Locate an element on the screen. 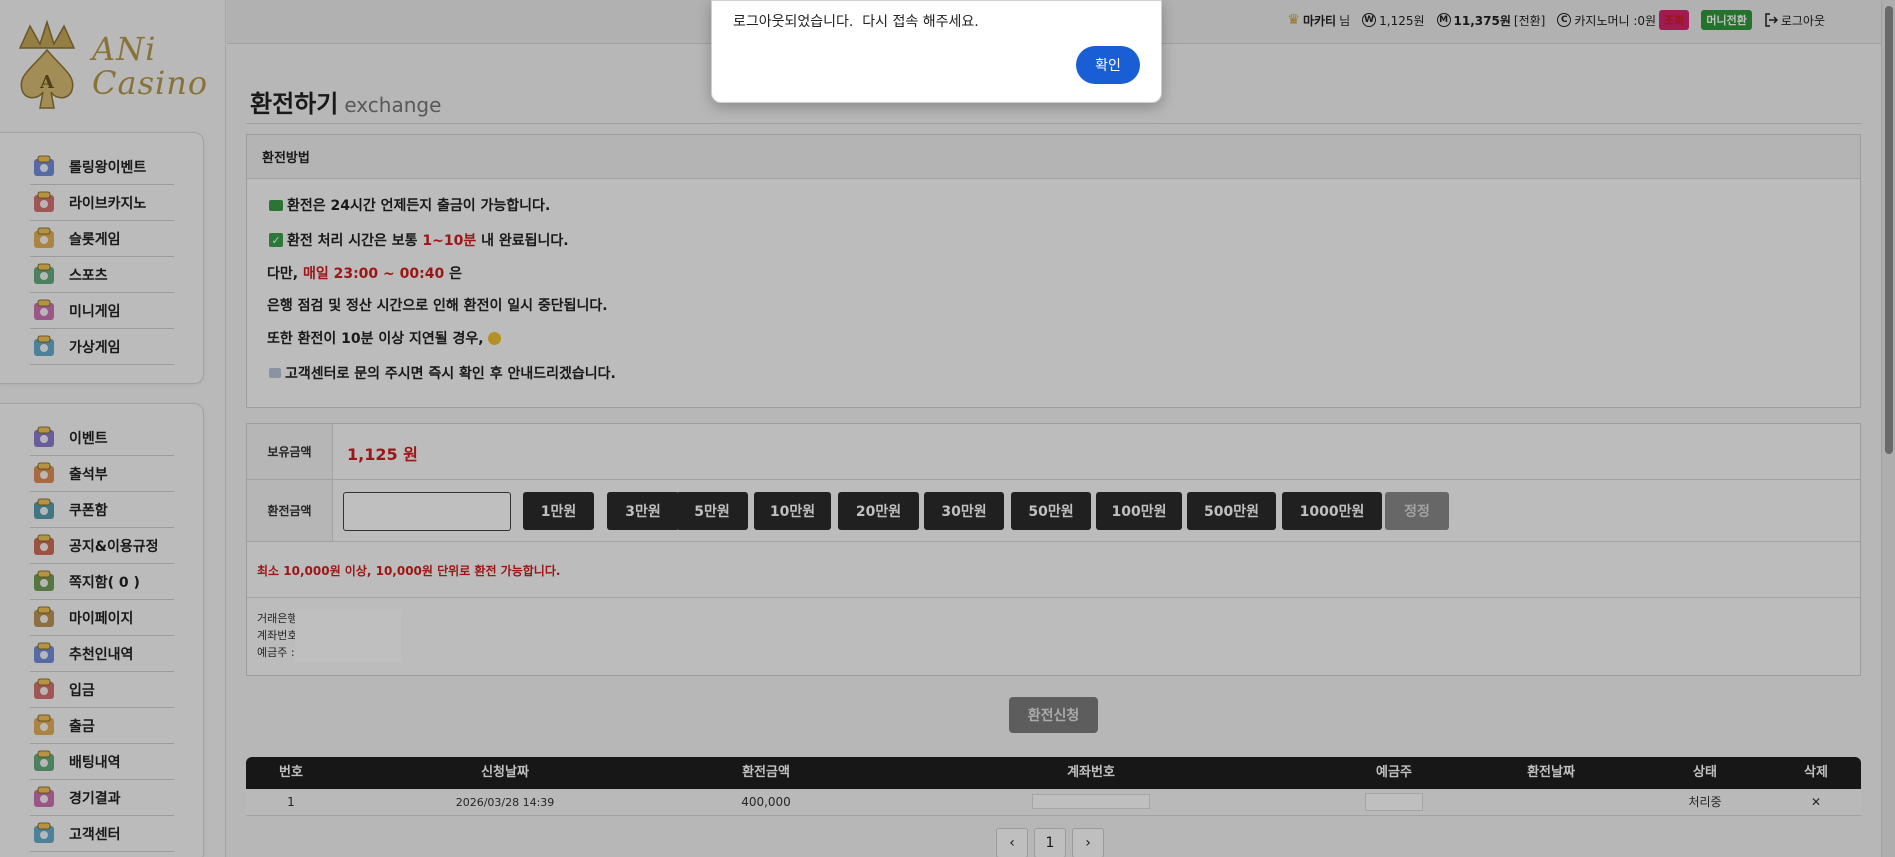  logout-button: 로그아웃 is located at coordinates (1794, 20).